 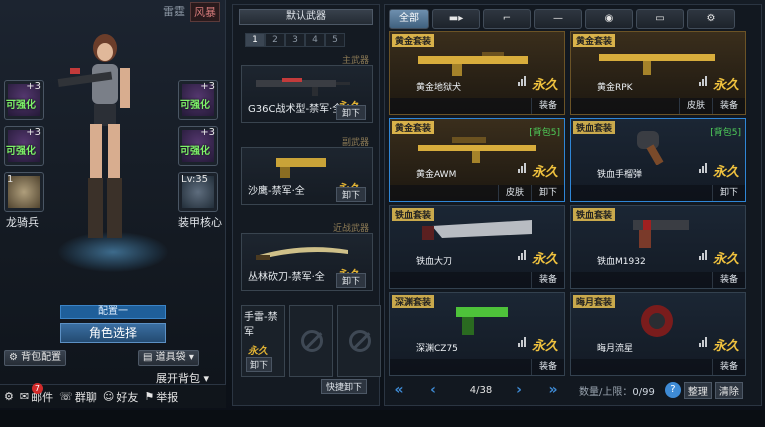 What do you see at coordinates (382, 418) in the screenshot?
I see `footer-strip` at bounding box center [382, 418].